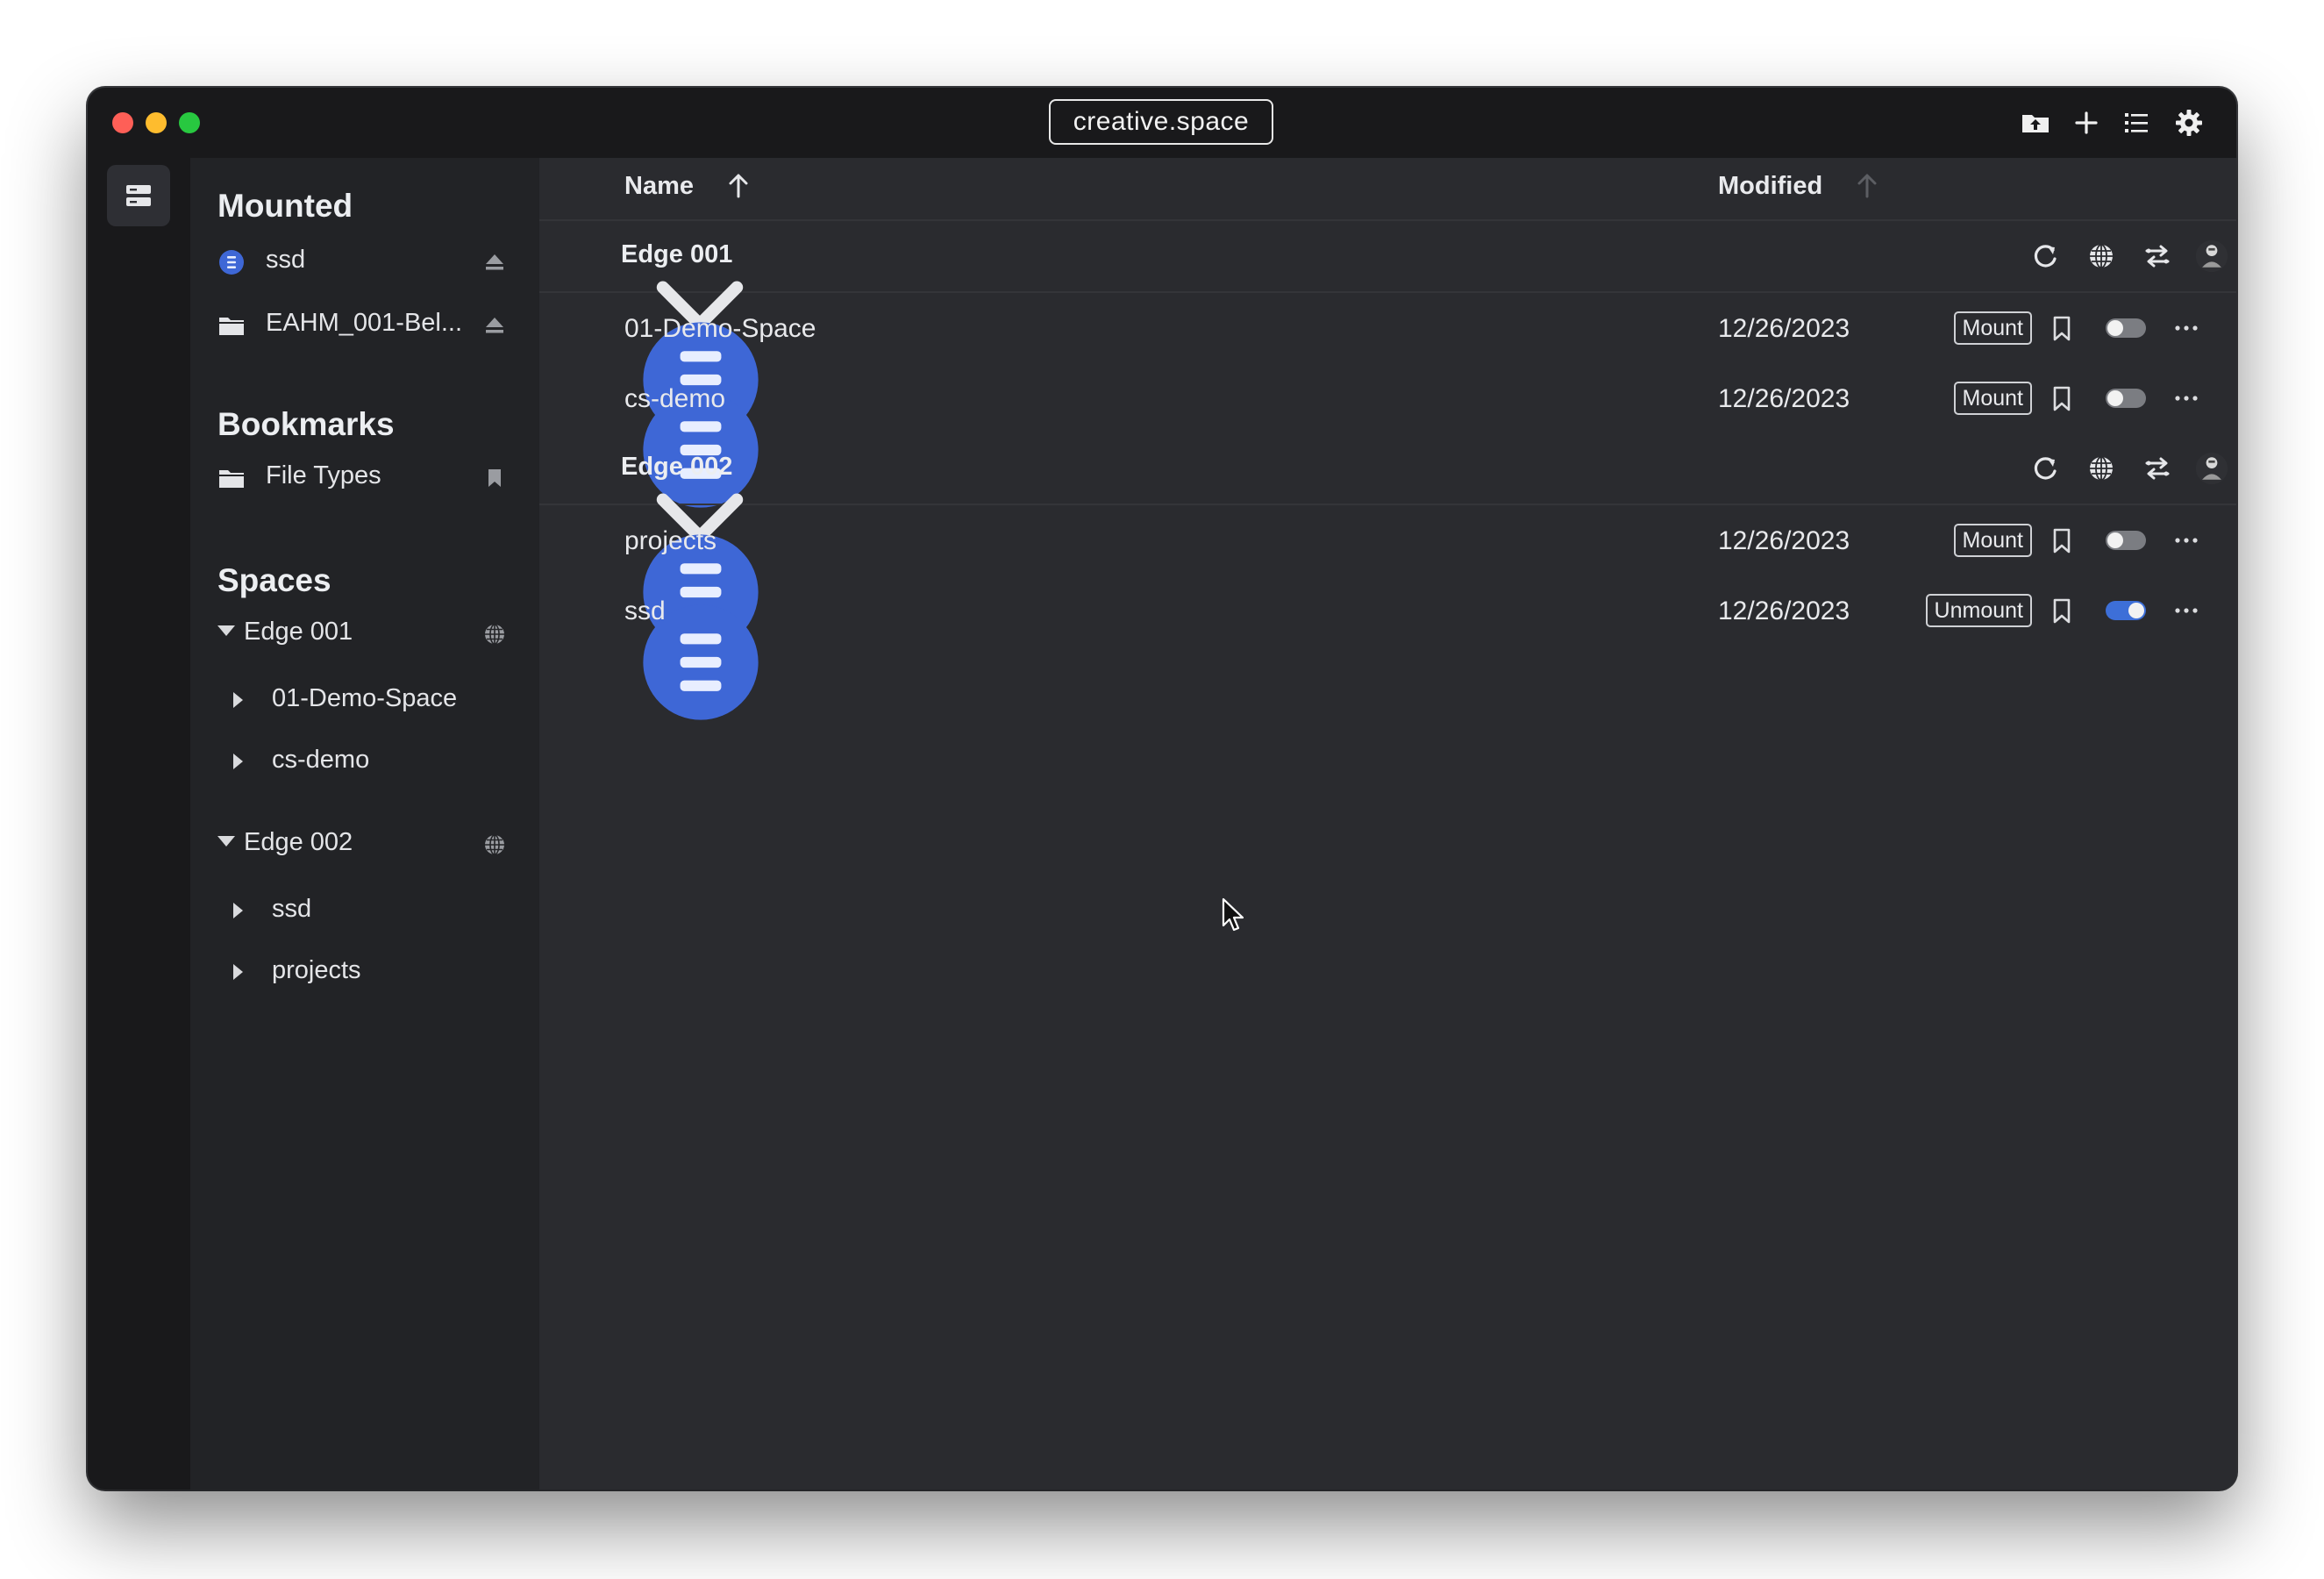  I want to click on mounted-item-label: ssd, so click(286, 260).